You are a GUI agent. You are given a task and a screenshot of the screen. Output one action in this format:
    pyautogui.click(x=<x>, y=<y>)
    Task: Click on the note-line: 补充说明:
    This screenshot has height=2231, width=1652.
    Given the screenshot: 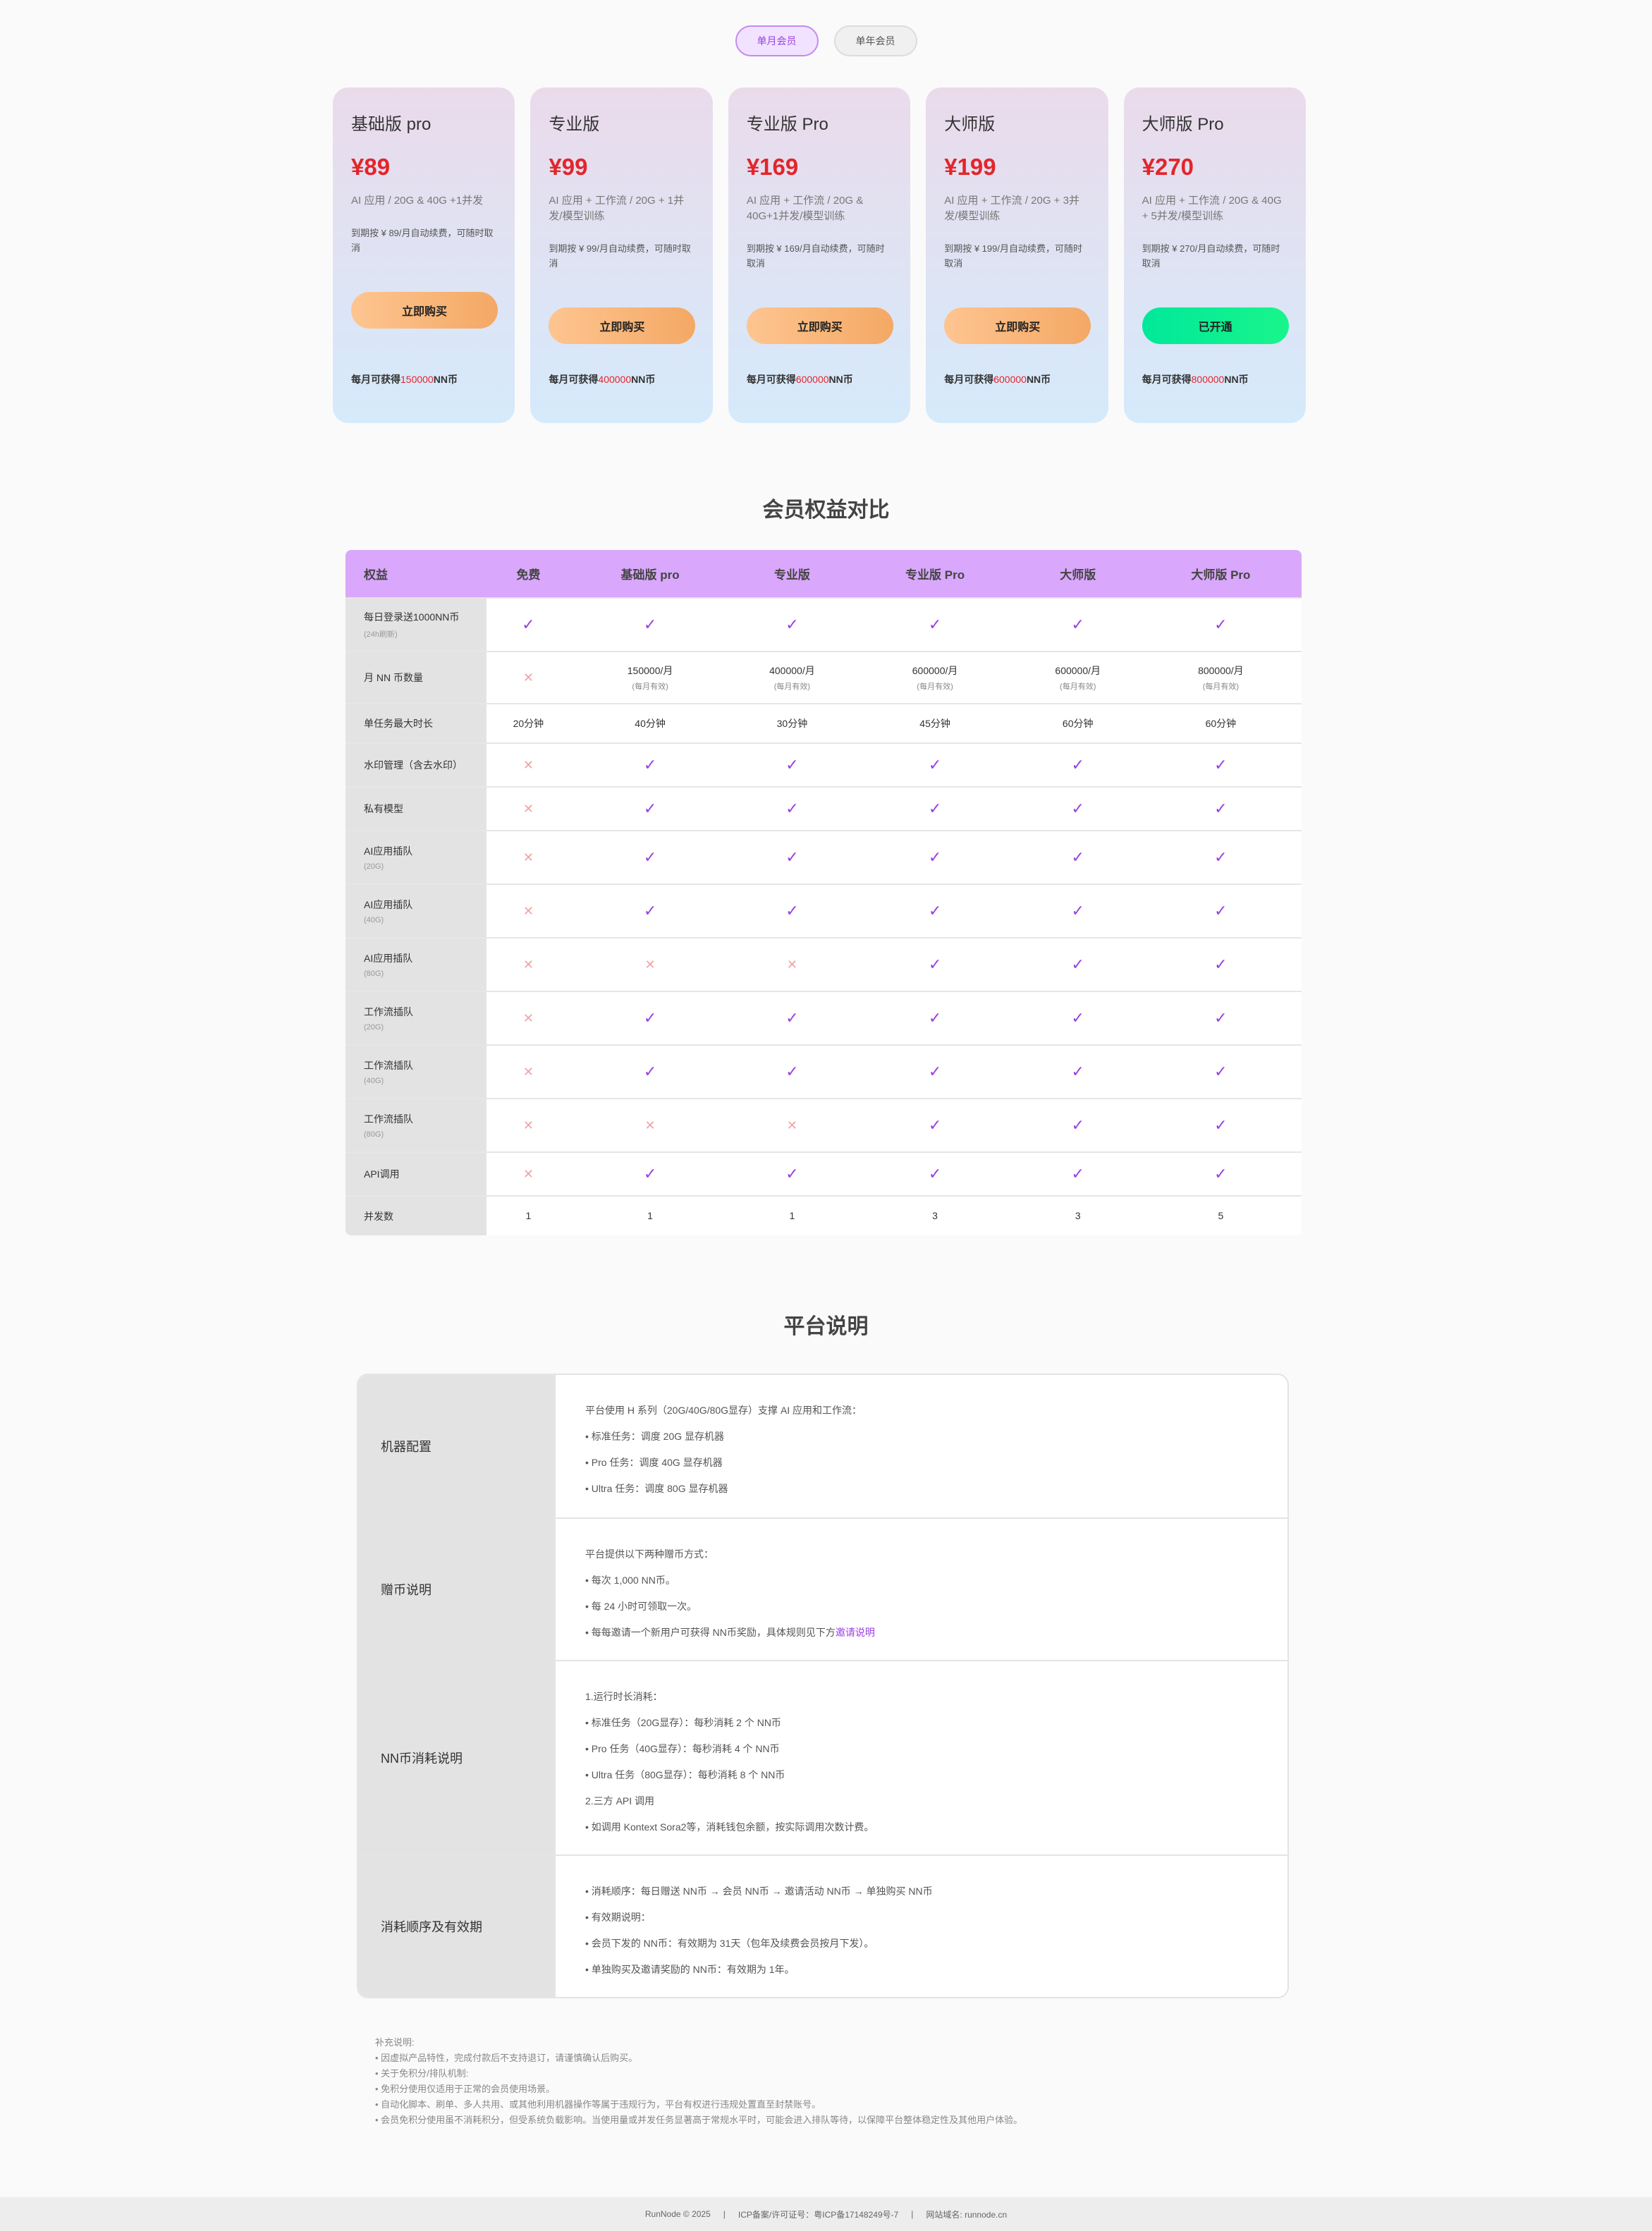 What is the action you would take?
    pyautogui.click(x=395, y=2042)
    